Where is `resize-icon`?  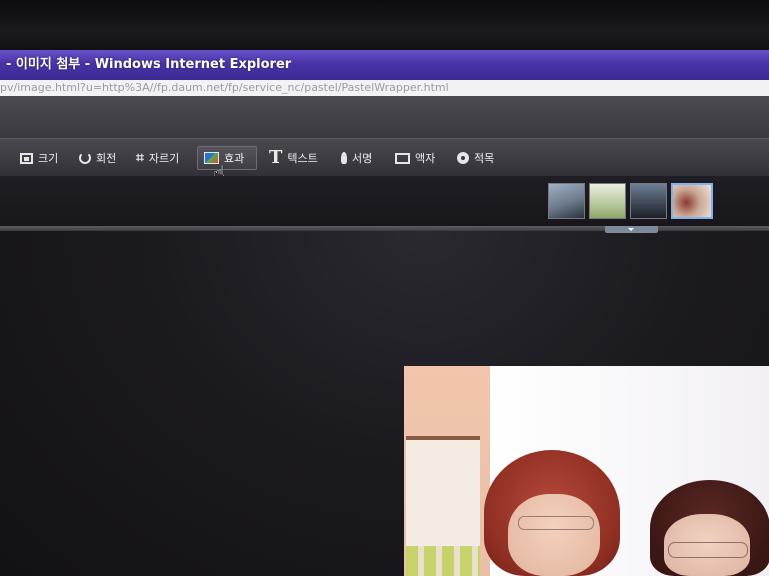
resize-icon is located at coordinates (26, 158).